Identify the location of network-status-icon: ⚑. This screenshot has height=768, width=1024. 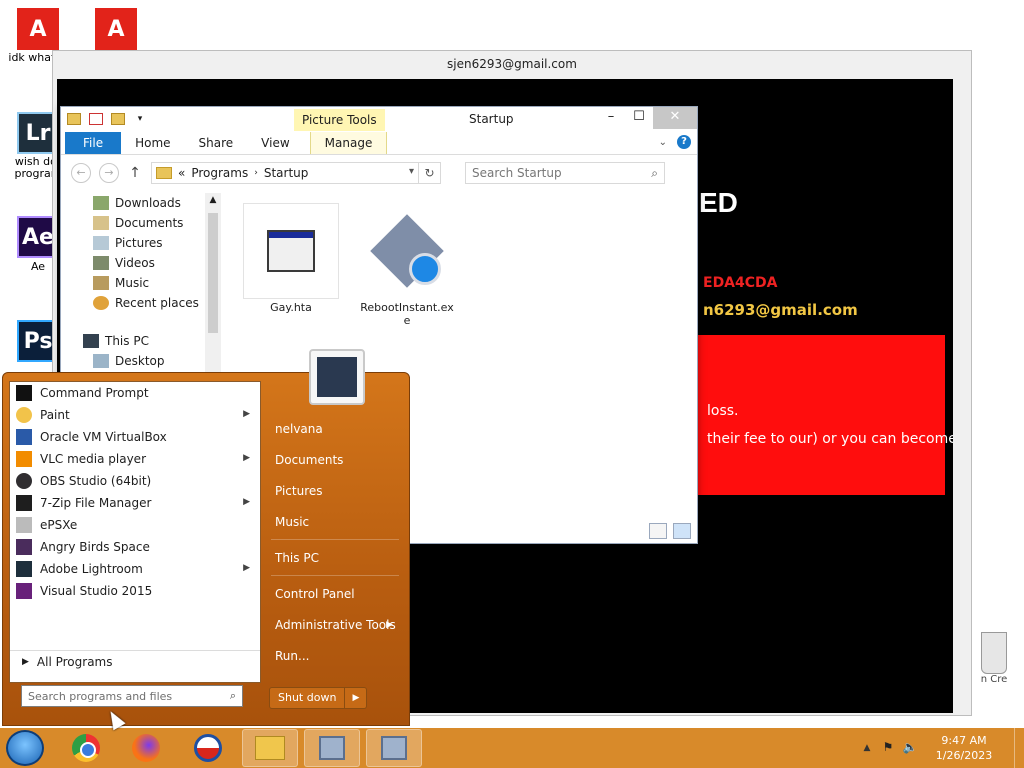
(888, 748).